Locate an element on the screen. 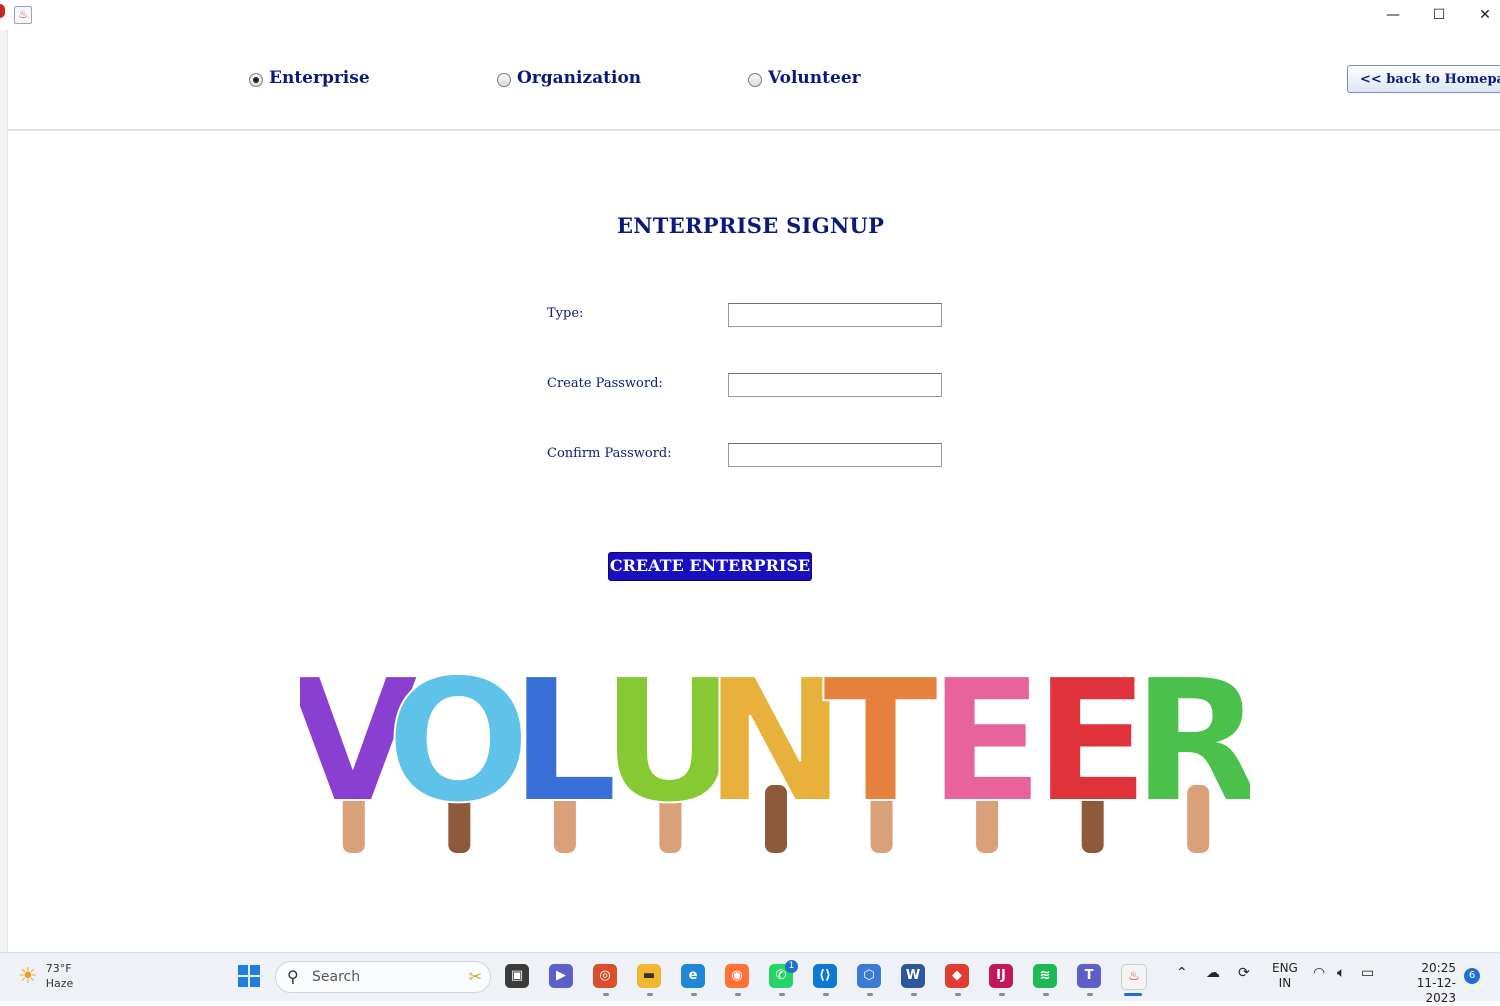  firefox-icon: ◉ is located at coordinates (737, 976).